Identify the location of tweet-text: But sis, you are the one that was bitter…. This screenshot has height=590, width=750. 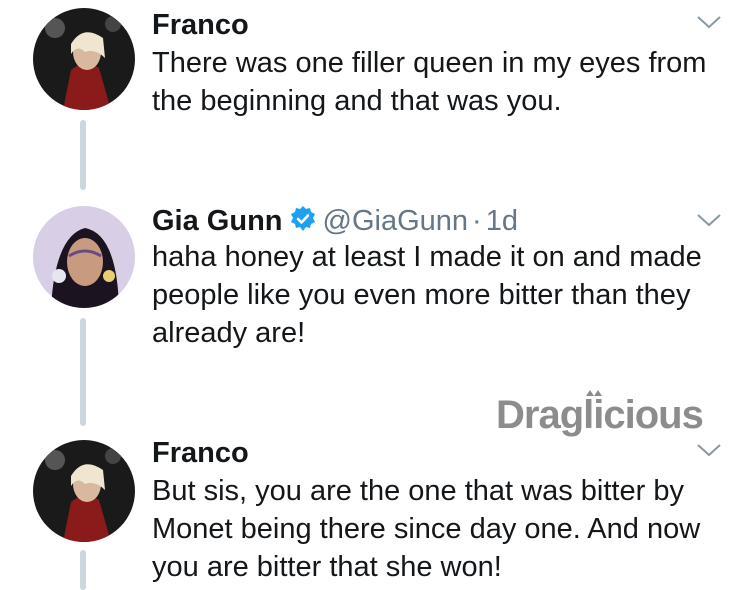
(426, 529).